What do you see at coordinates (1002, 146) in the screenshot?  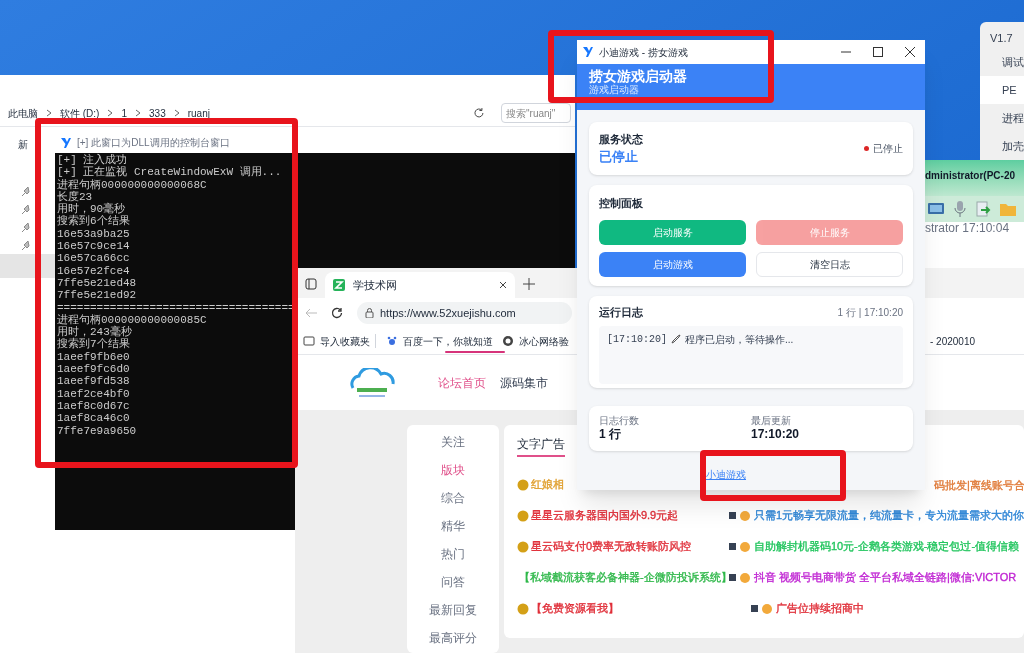 I see `menu-item: 加壳` at bounding box center [1002, 146].